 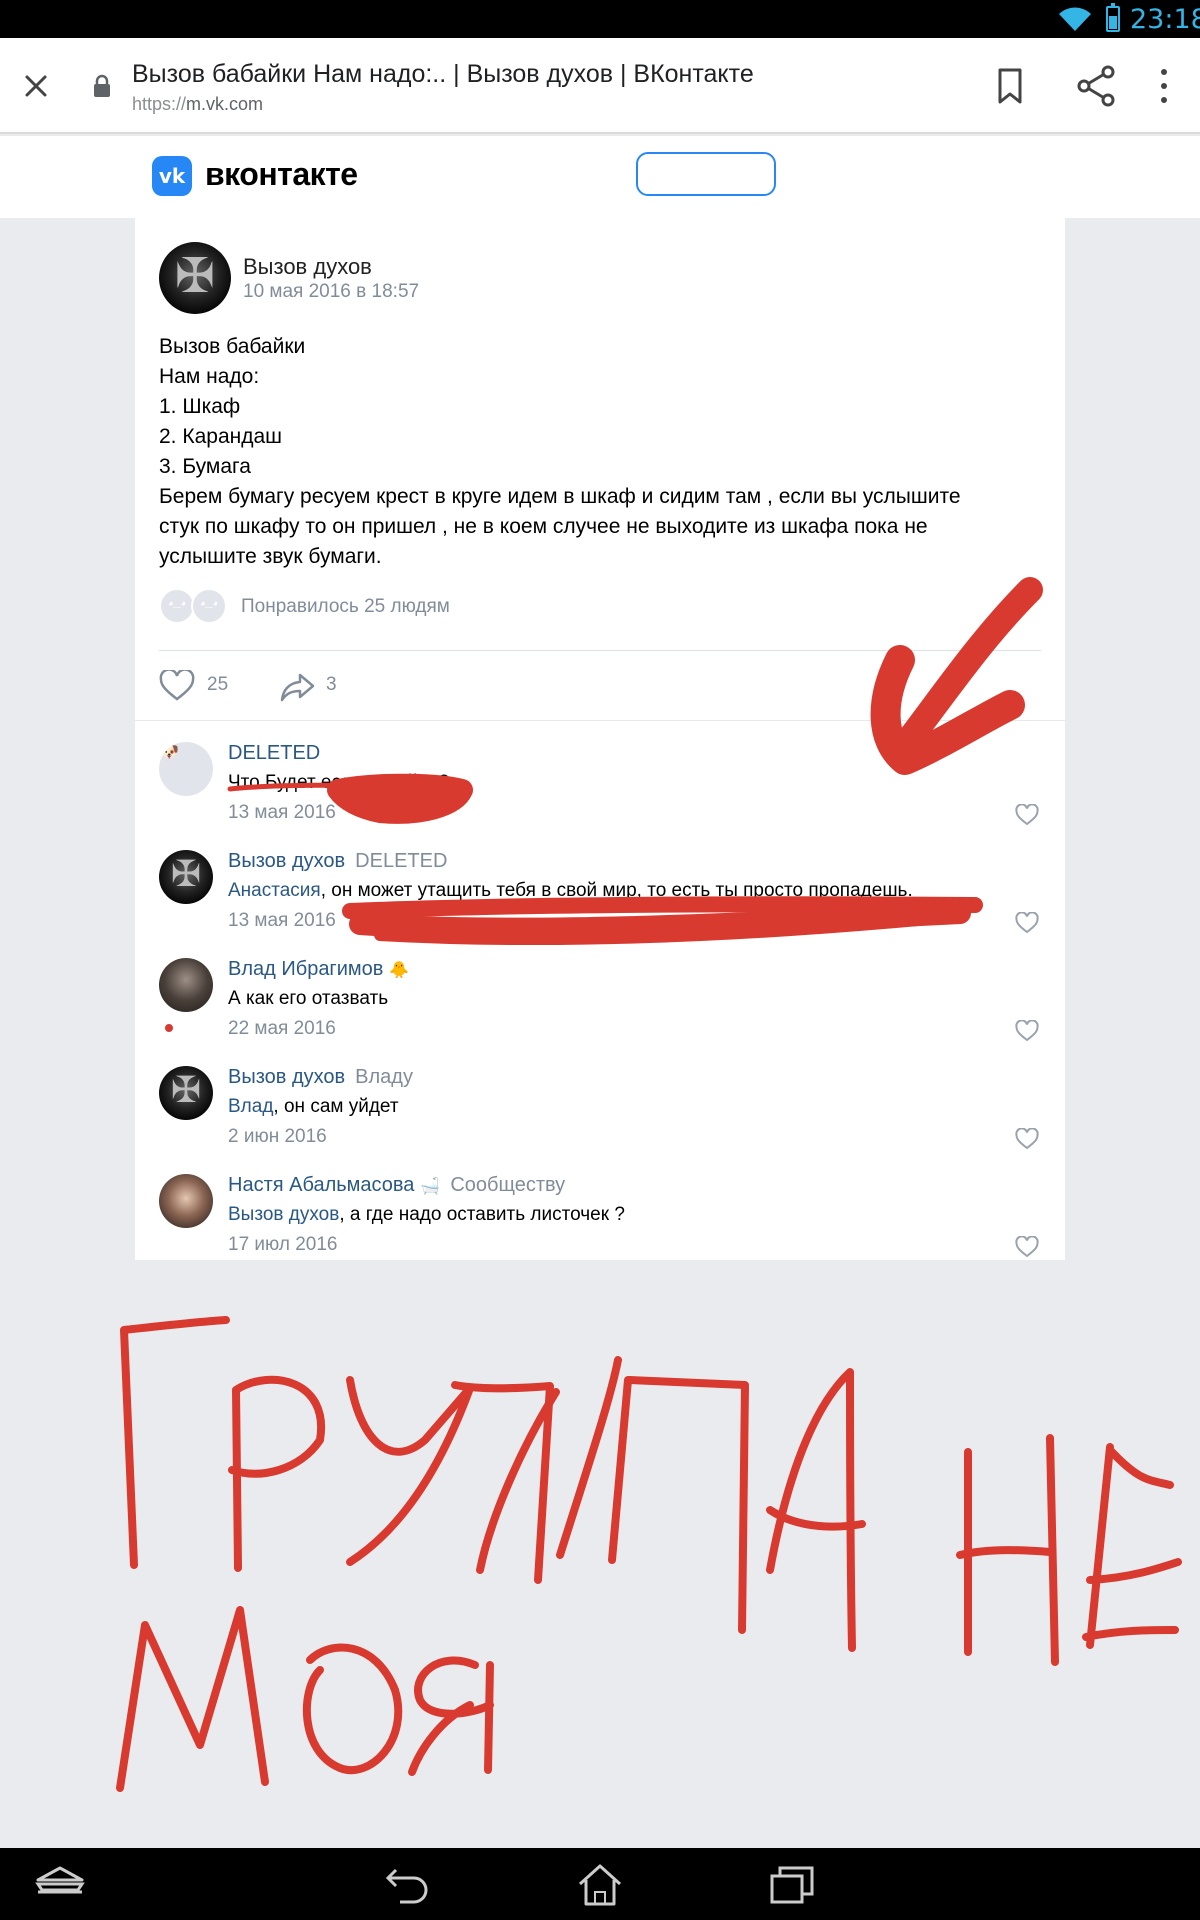 I want to click on group-avatar, so click(x=195, y=278).